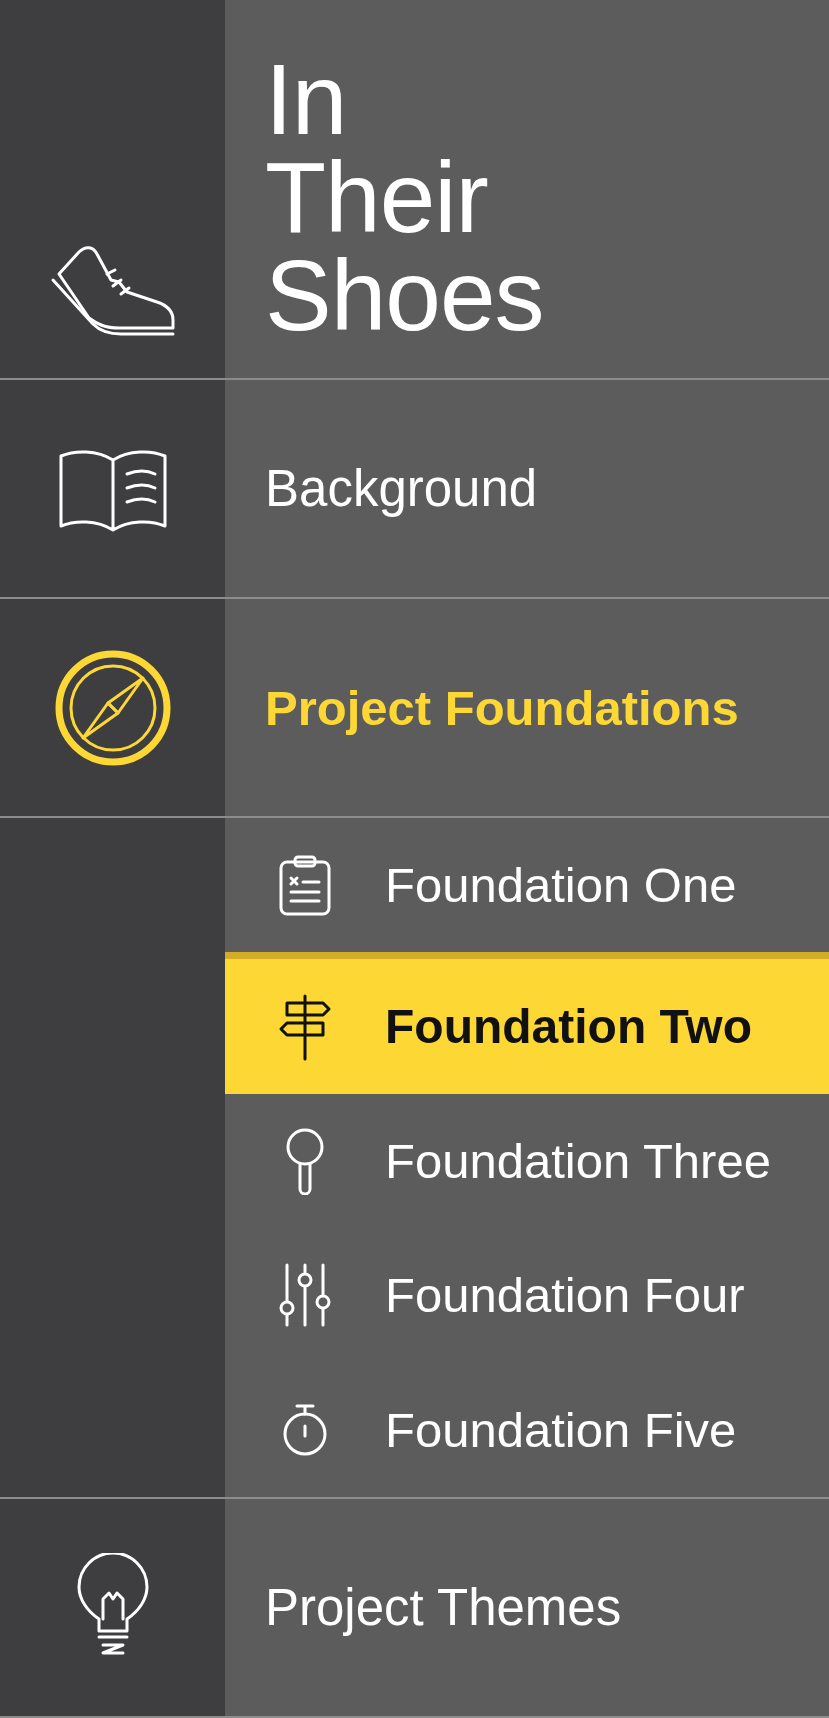 The width and height of the screenshot is (829, 1718). What do you see at coordinates (112, 707) in the screenshot?
I see `compass-icon` at bounding box center [112, 707].